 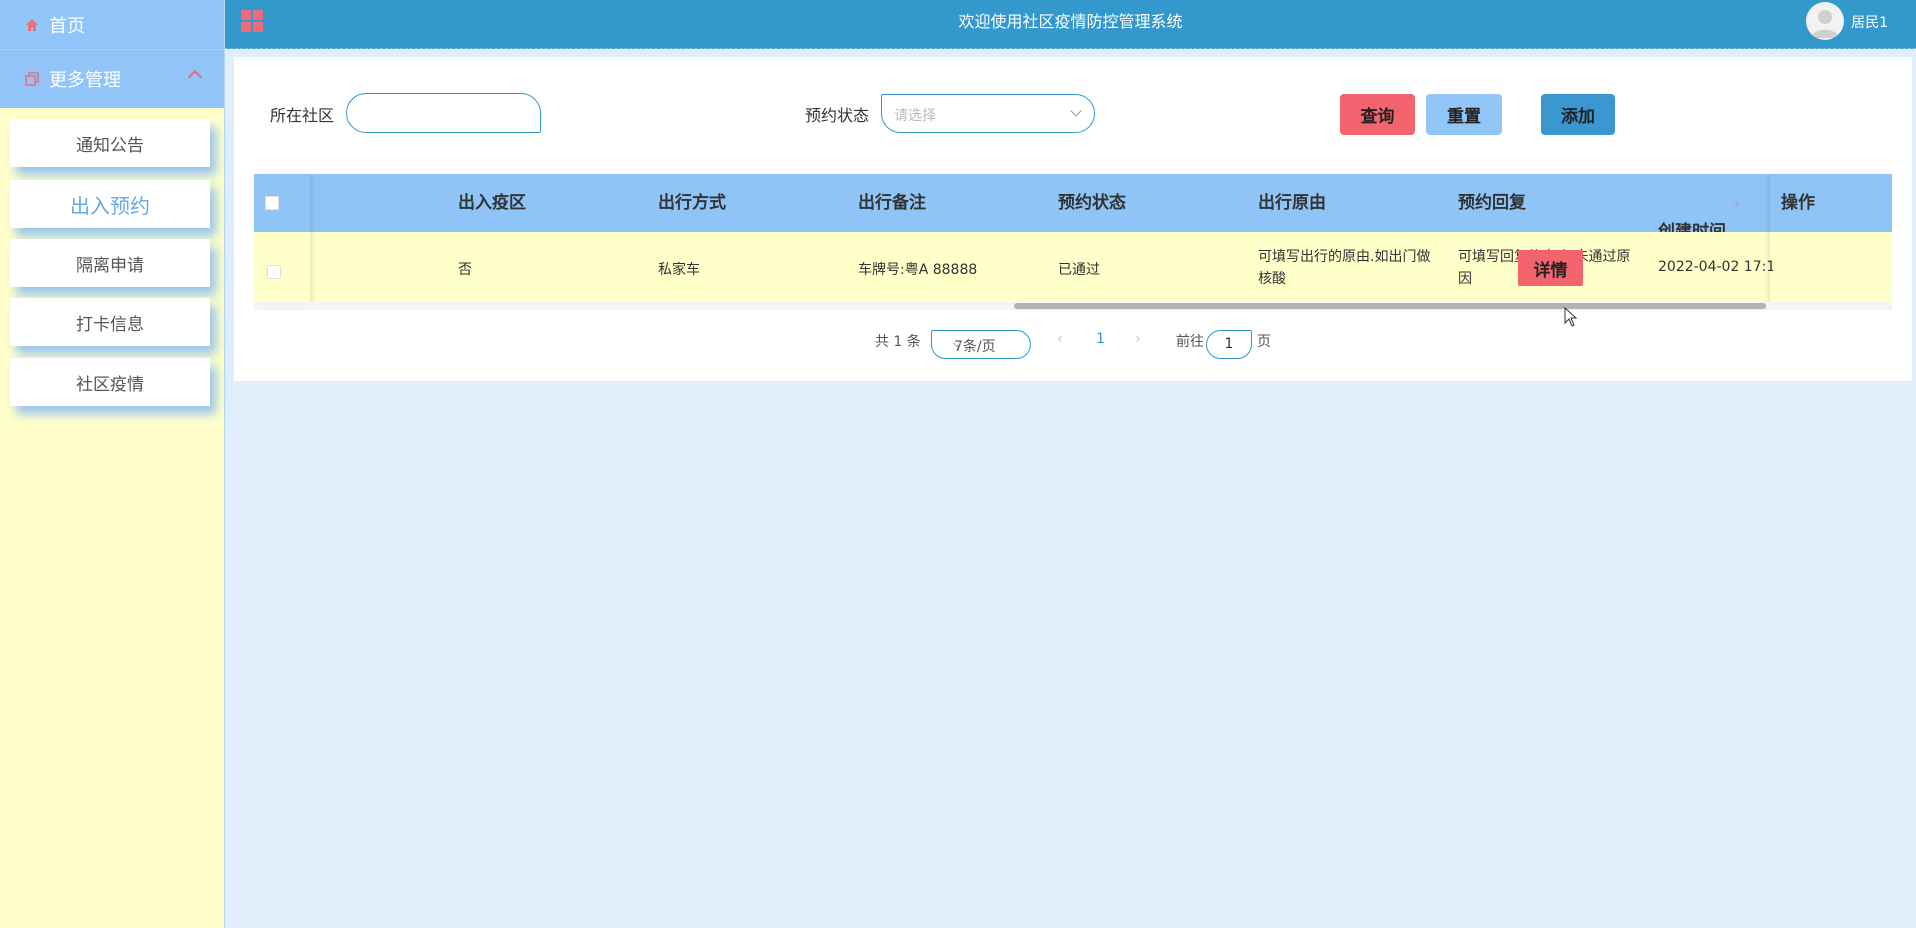 What do you see at coordinates (110, 263) in the screenshot?
I see `sidebar-item-isolation-application: 隔离申请` at bounding box center [110, 263].